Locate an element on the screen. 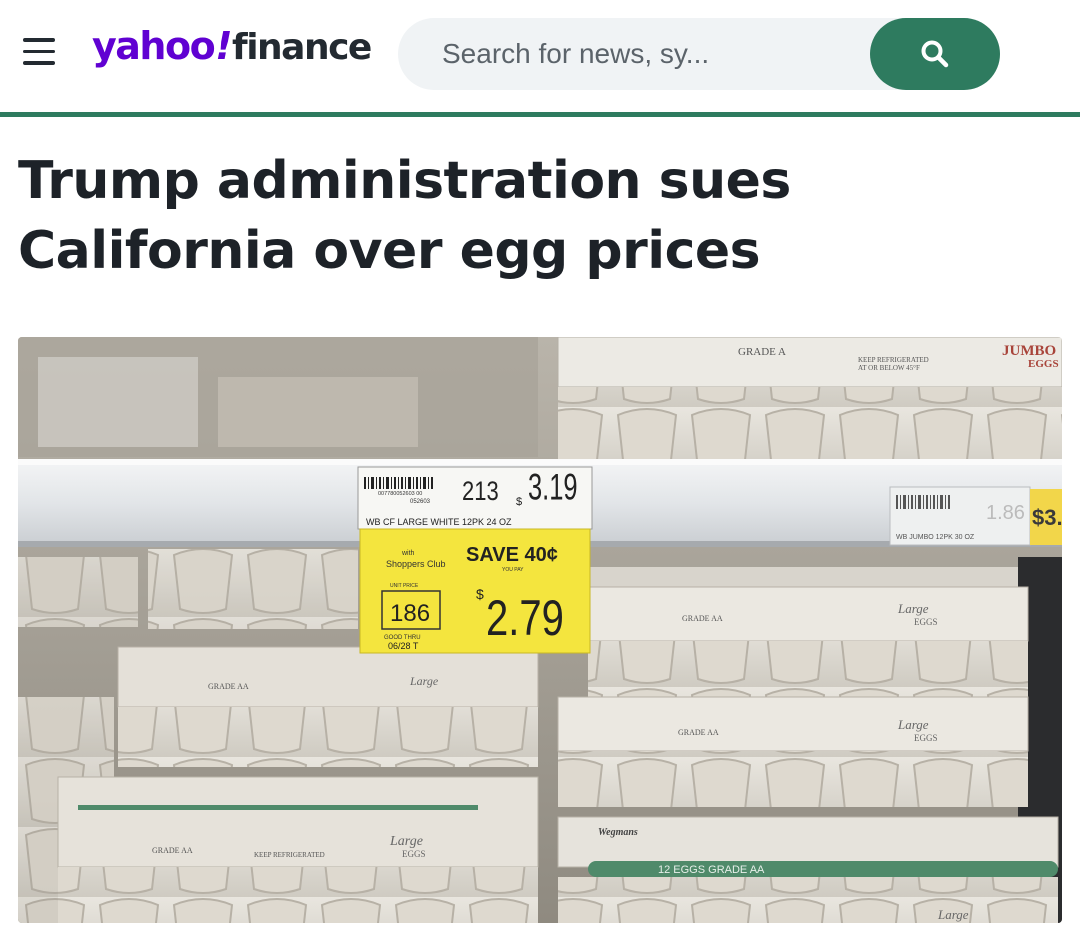 The width and height of the screenshot is (1080, 942). tag-club-label: Shoppers Club is located at coordinates (416, 564).